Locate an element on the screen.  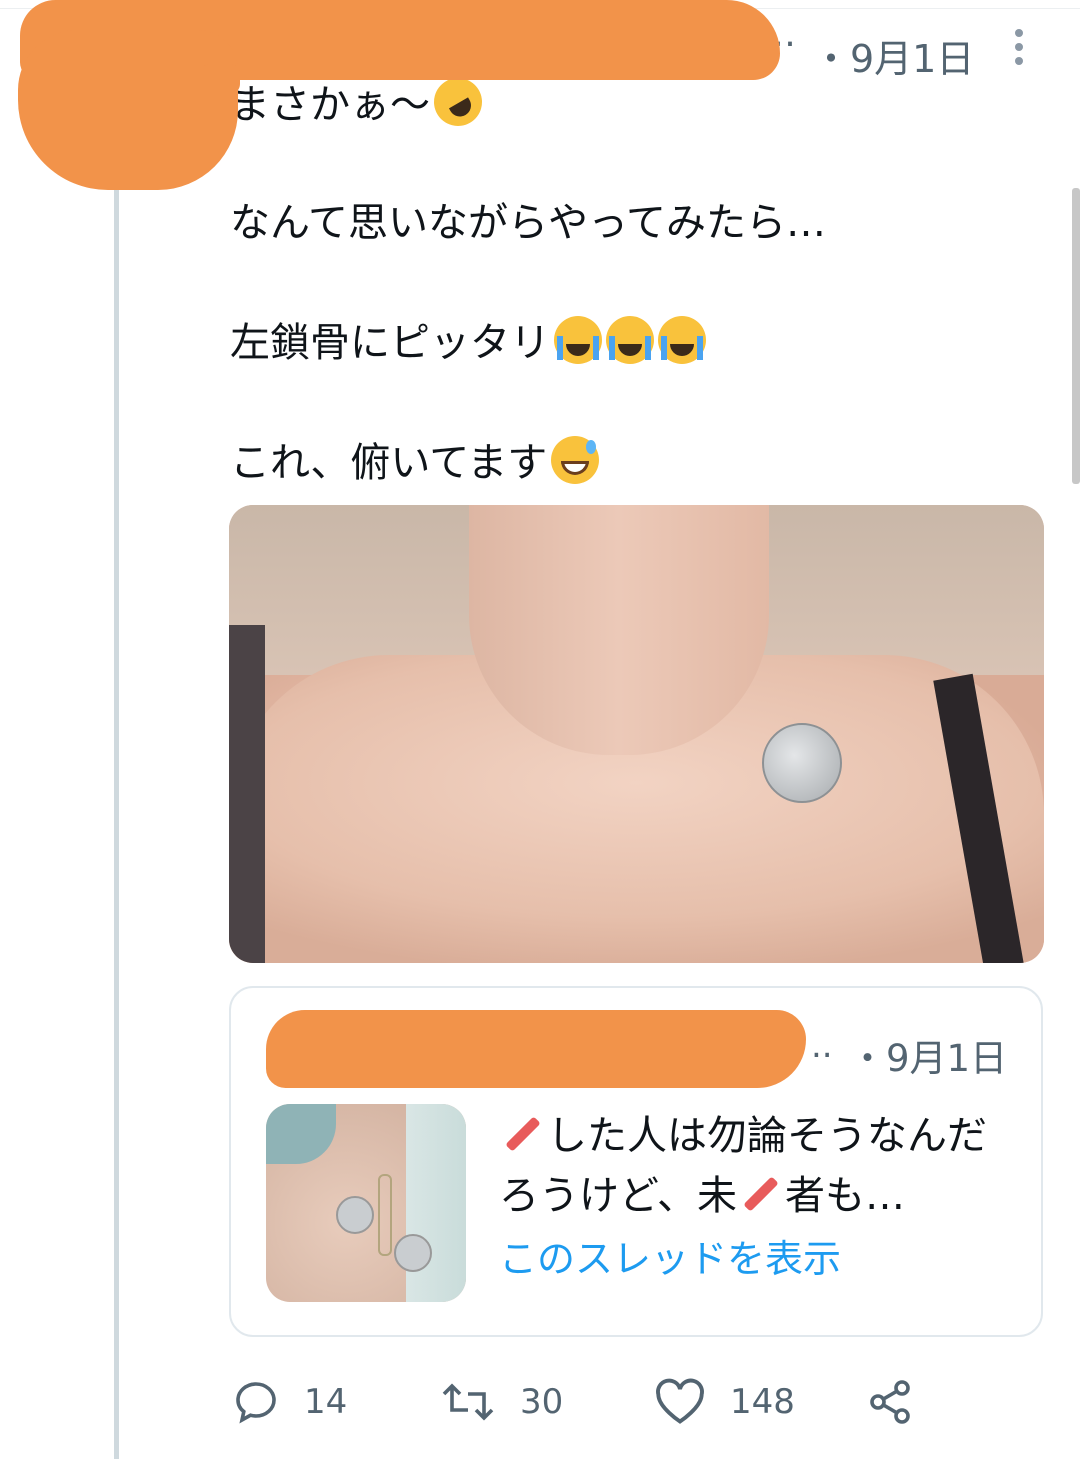
reply-button: 14 is located at coordinates (289, 1402).